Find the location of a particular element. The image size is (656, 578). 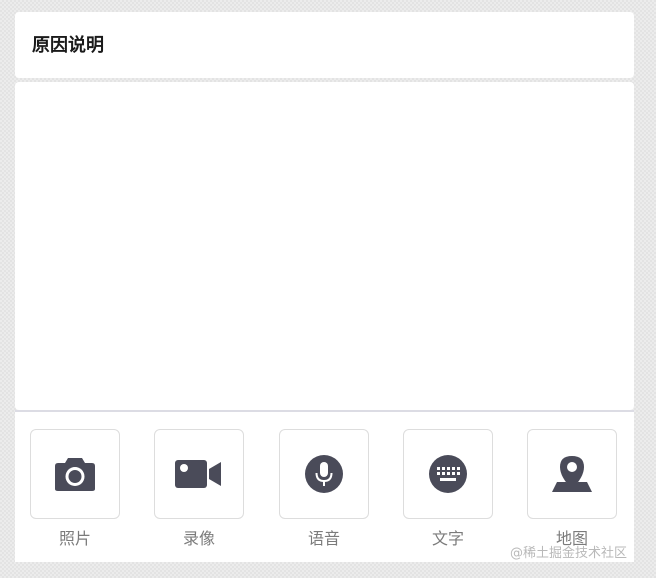

photo-button: 照片 is located at coordinates (75, 491).